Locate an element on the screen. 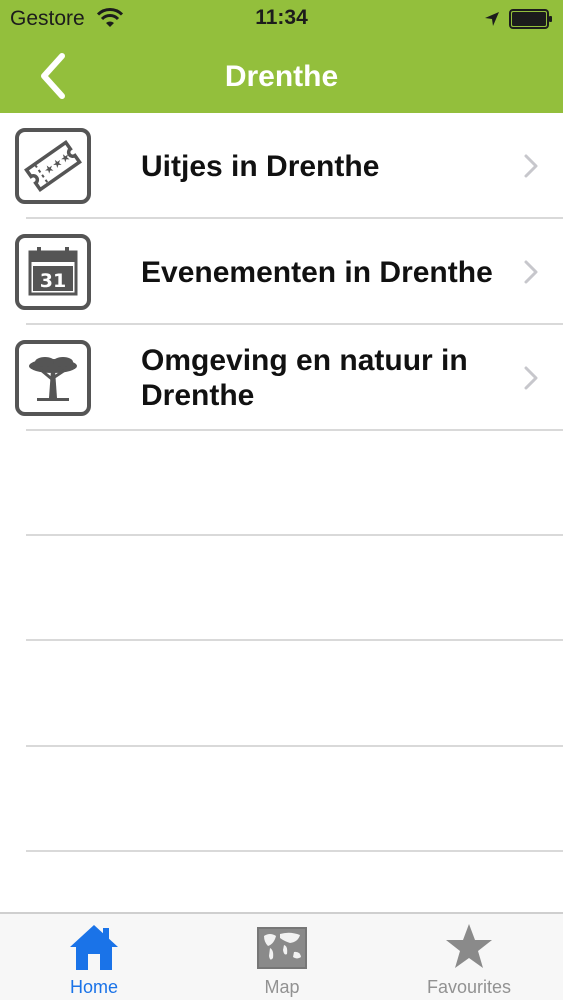 This screenshot has width=563, height=1000. tab-map: Map is located at coordinates (282, 957).